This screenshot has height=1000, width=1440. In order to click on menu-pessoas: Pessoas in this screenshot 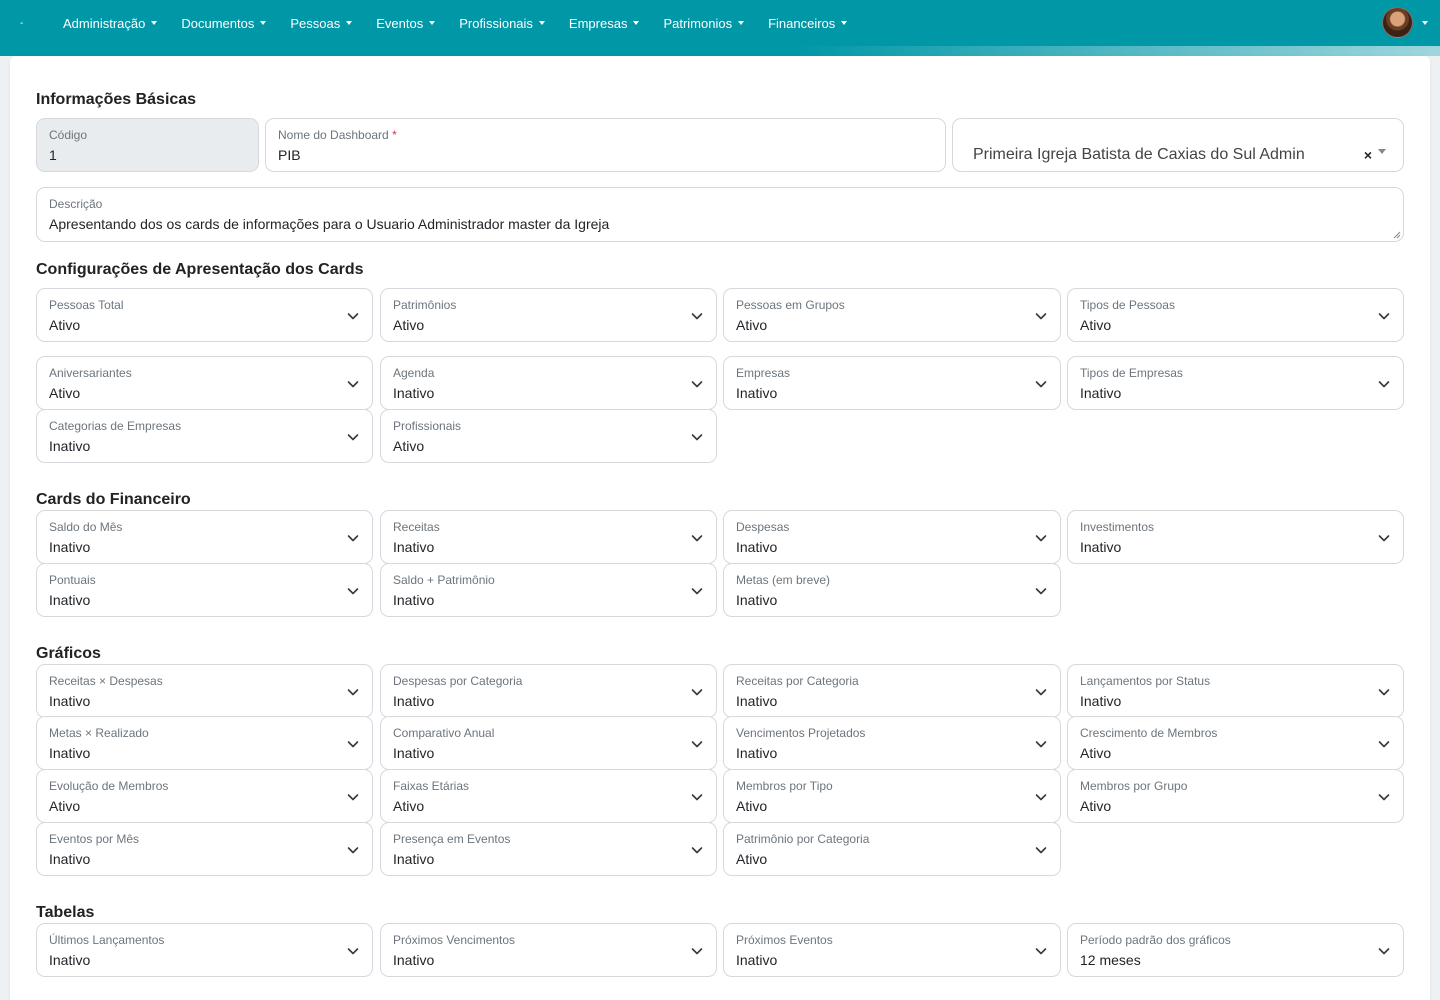, I will do `click(321, 23)`.